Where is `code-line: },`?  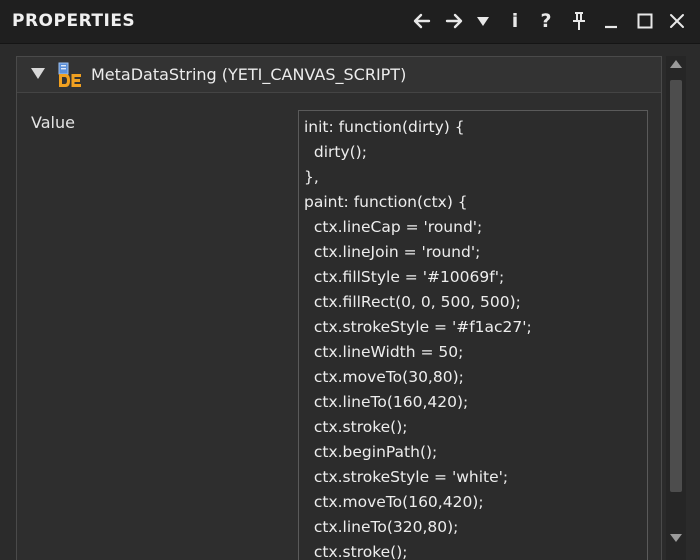
code-line: }, is located at coordinates (311, 177).